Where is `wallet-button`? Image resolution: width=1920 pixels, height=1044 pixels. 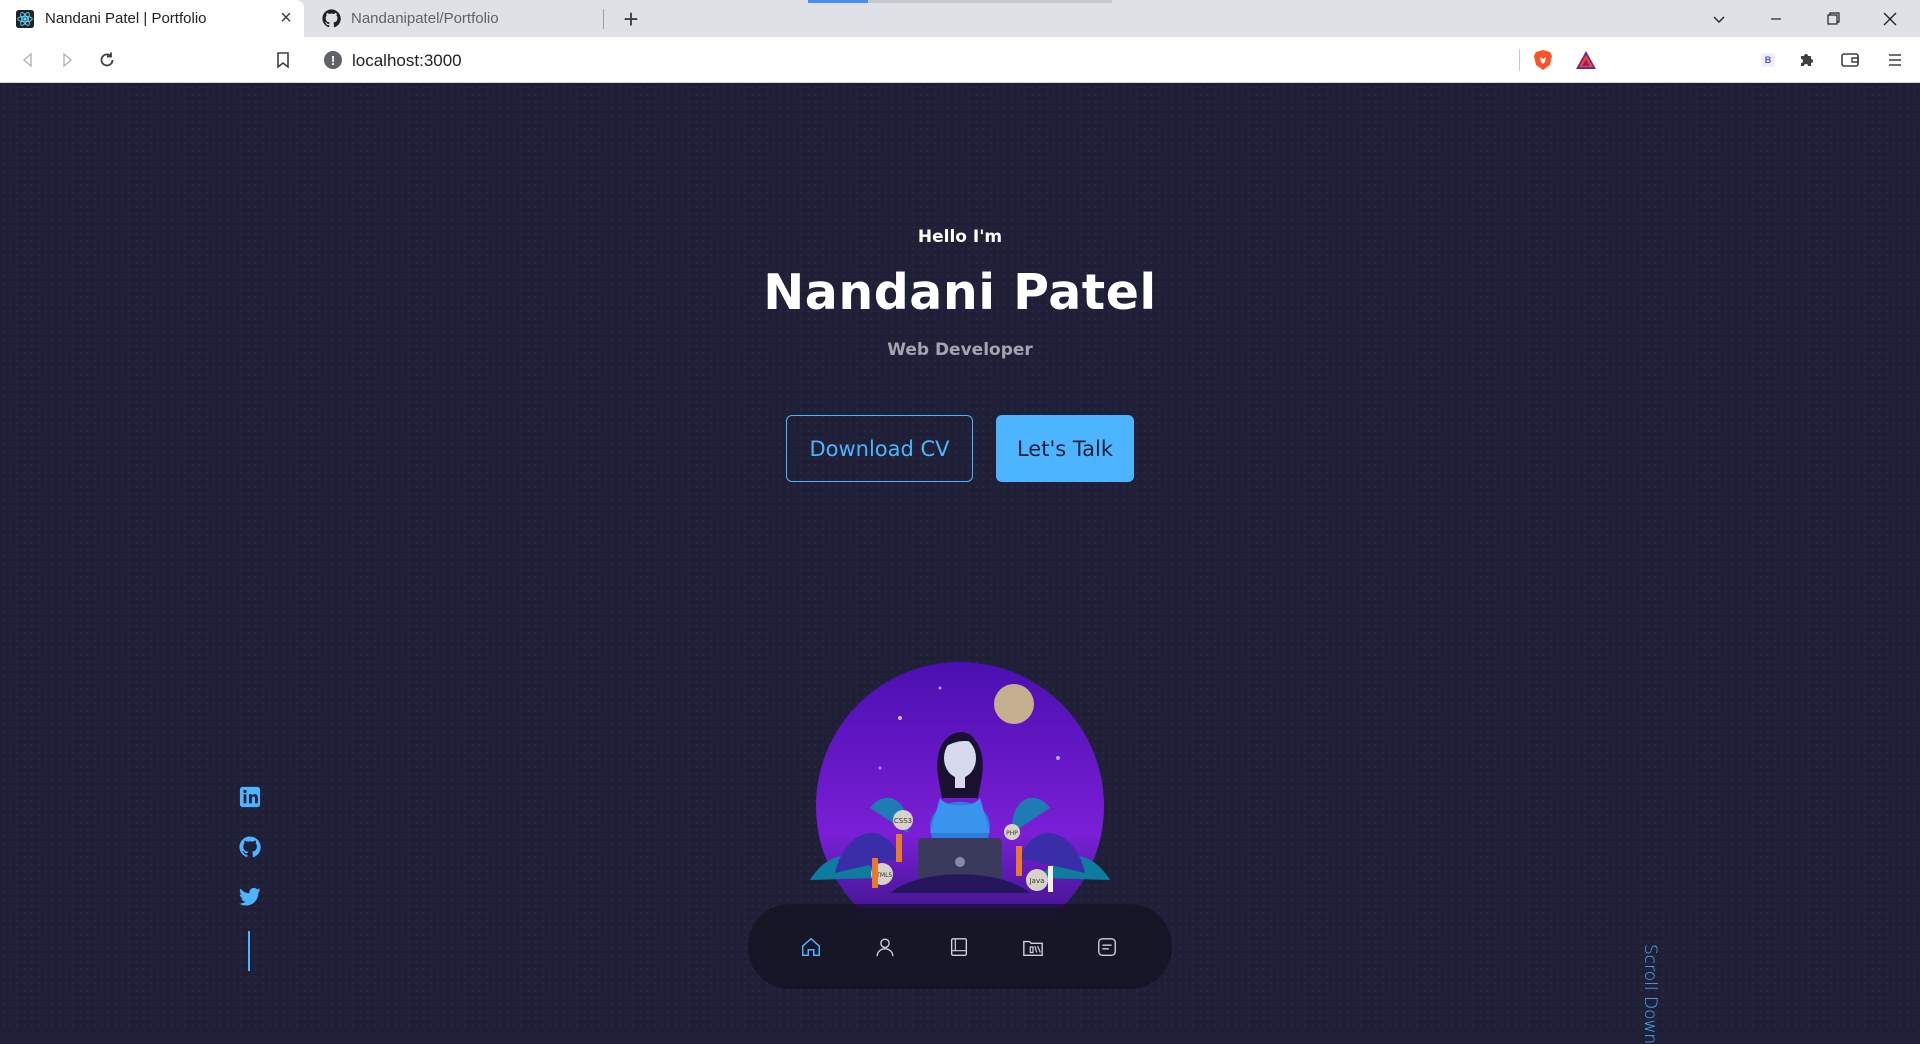 wallet-button is located at coordinates (1850, 60).